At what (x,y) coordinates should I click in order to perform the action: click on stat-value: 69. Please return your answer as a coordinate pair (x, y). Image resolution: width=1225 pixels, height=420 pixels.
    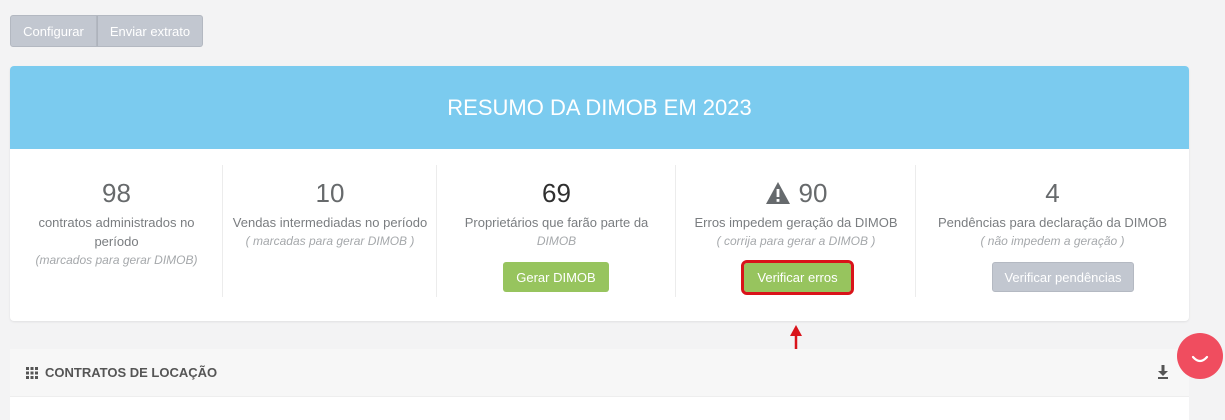
    Looking at the image, I should click on (556, 193).